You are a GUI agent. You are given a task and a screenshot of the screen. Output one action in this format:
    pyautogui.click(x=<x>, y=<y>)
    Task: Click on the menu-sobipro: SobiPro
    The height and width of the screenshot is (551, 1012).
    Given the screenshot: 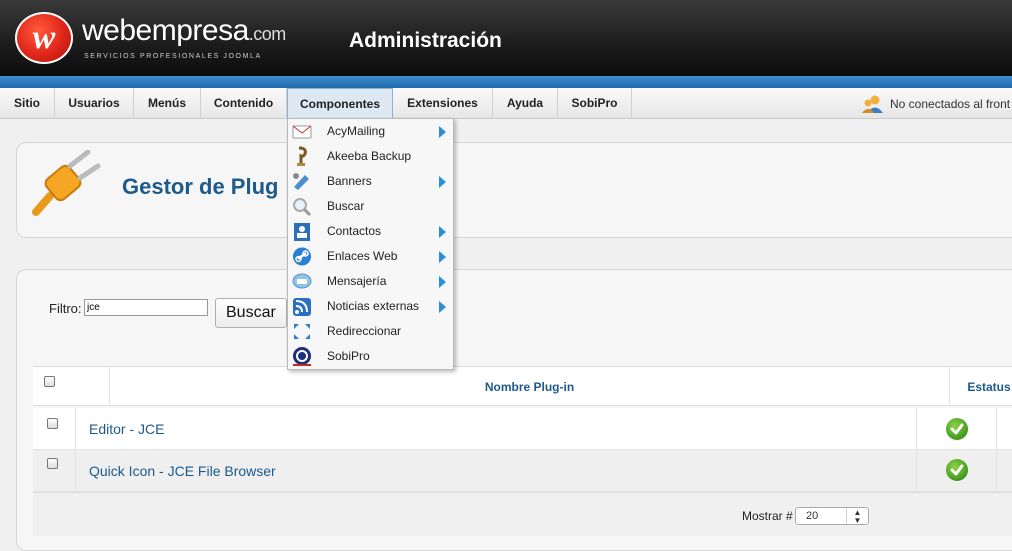 What is the action you would take?
    pyautogui.click(x=595, y=103)
    